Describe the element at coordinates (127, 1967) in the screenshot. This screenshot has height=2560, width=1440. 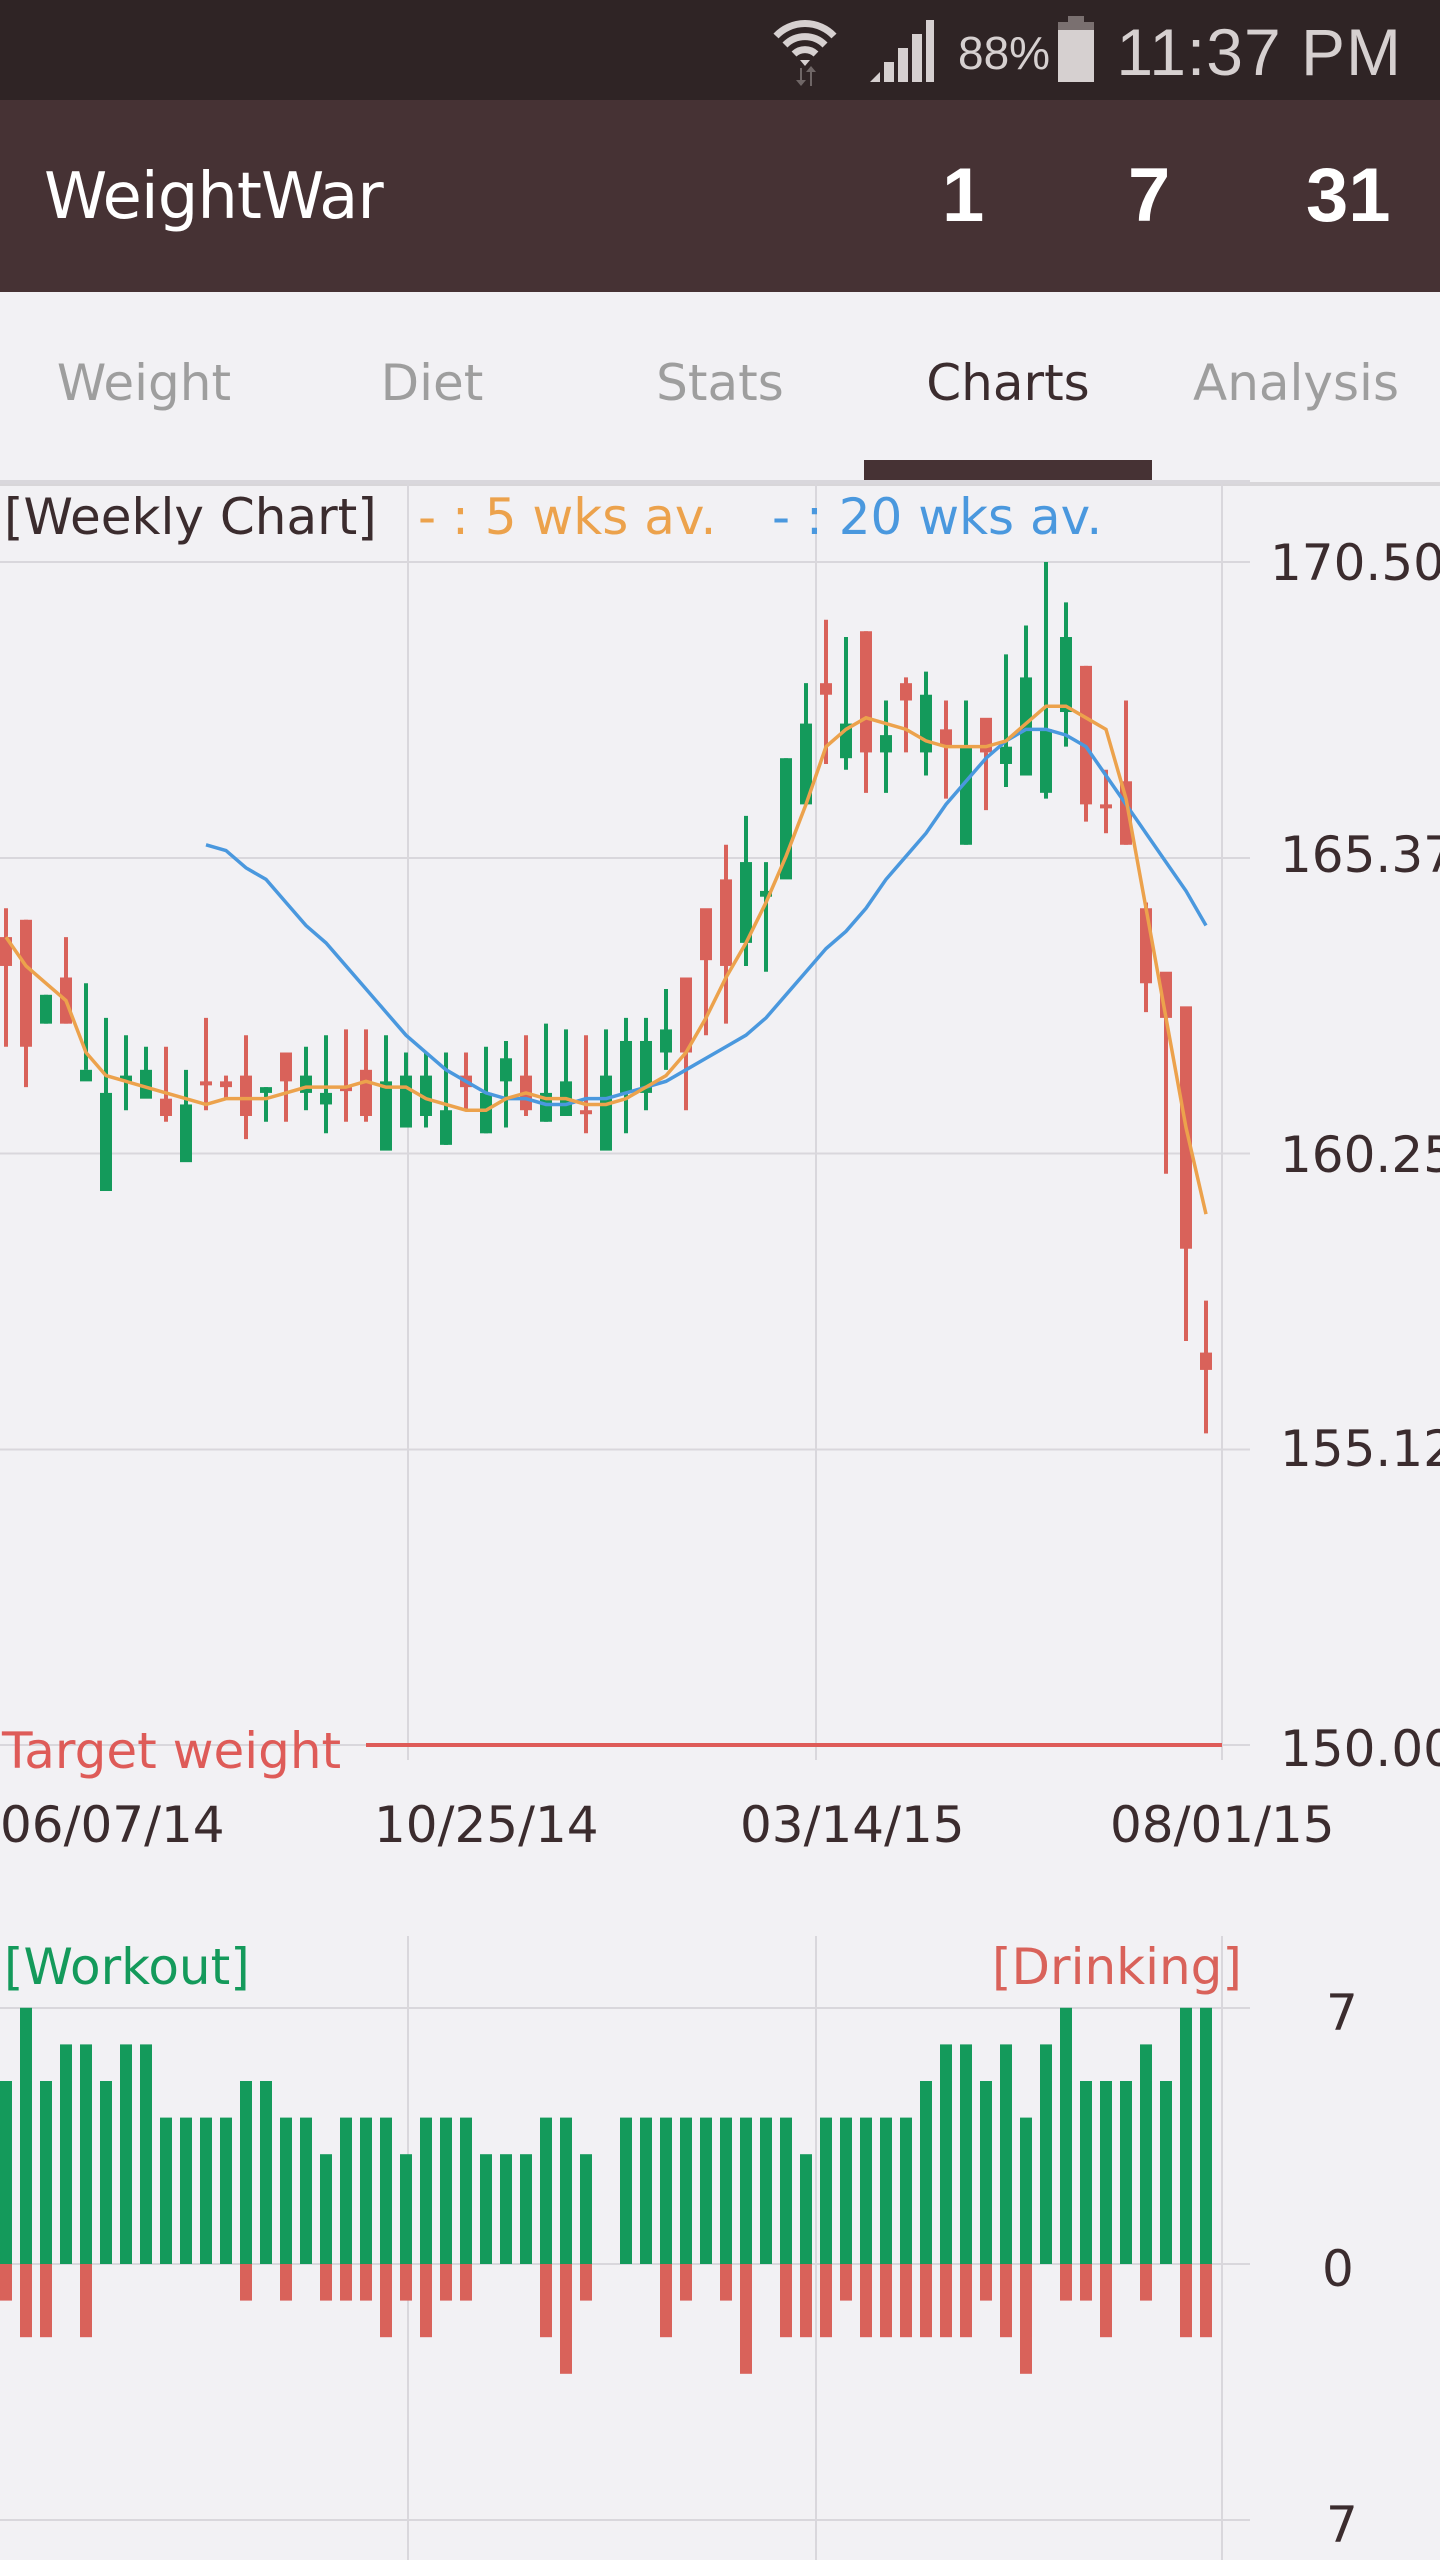
I see `workout-title: [Workout]` at that location.